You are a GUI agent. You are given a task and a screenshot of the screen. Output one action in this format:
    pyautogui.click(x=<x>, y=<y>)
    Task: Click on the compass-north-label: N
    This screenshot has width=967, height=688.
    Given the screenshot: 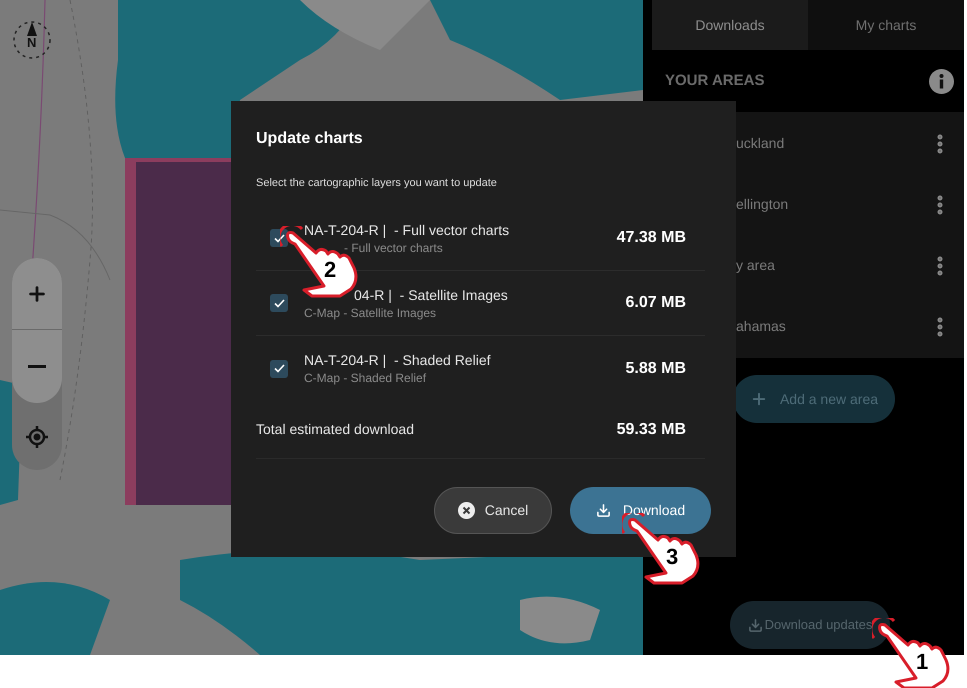 What is the action you would take?
    pyautogui.click(x=31, y=43)
    